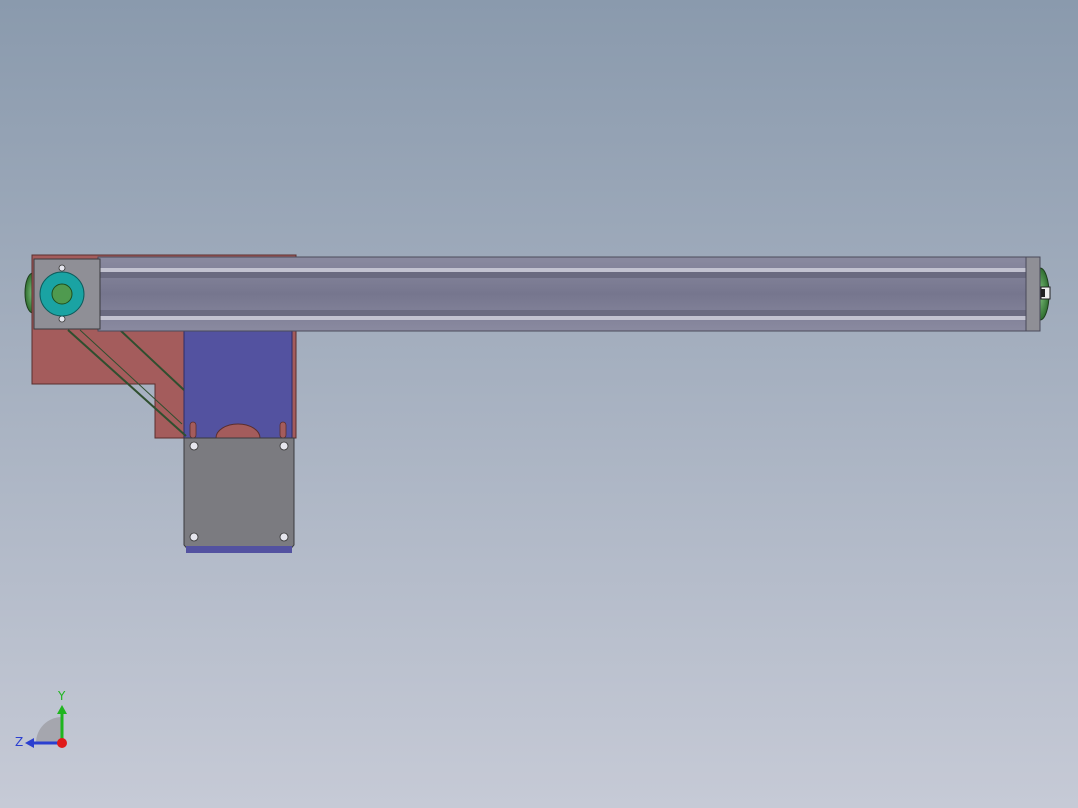  What do you see at coordinates (1043, 293) in the screenshot?
I see `end-cap-connector-pin` at bounding box center [1043, 293].